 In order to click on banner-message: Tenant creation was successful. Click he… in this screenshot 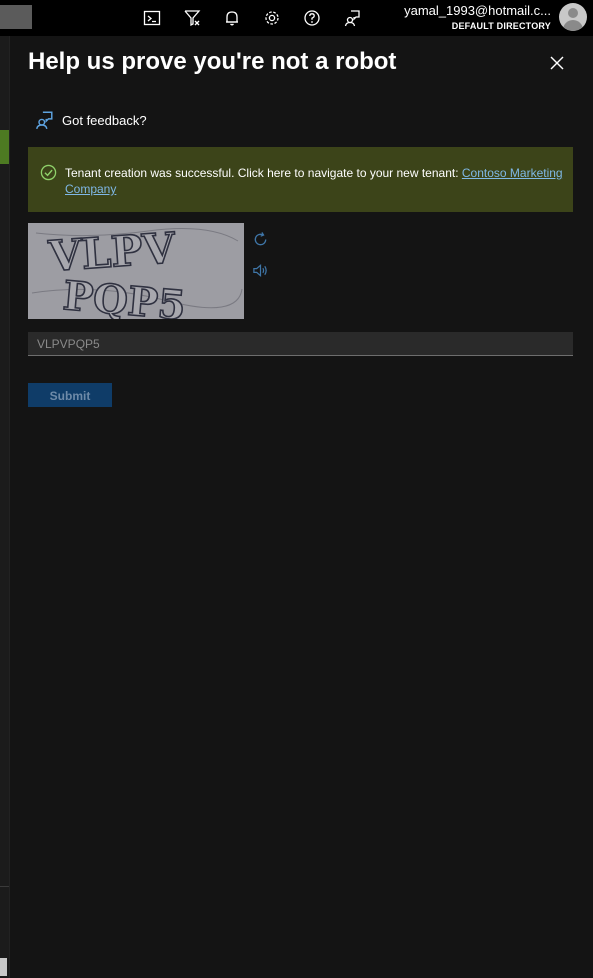, I will do `click(315, 181)`.